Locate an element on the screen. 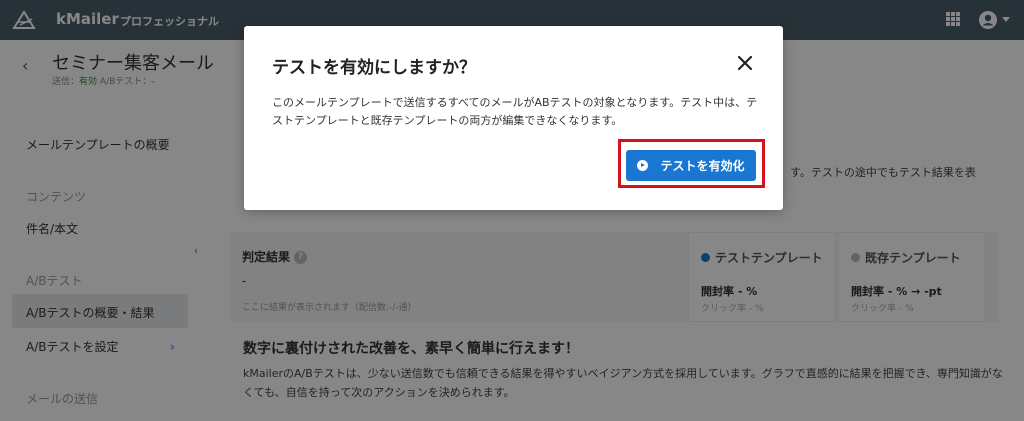  play-circle-icon is located at coordinates (643, 165).